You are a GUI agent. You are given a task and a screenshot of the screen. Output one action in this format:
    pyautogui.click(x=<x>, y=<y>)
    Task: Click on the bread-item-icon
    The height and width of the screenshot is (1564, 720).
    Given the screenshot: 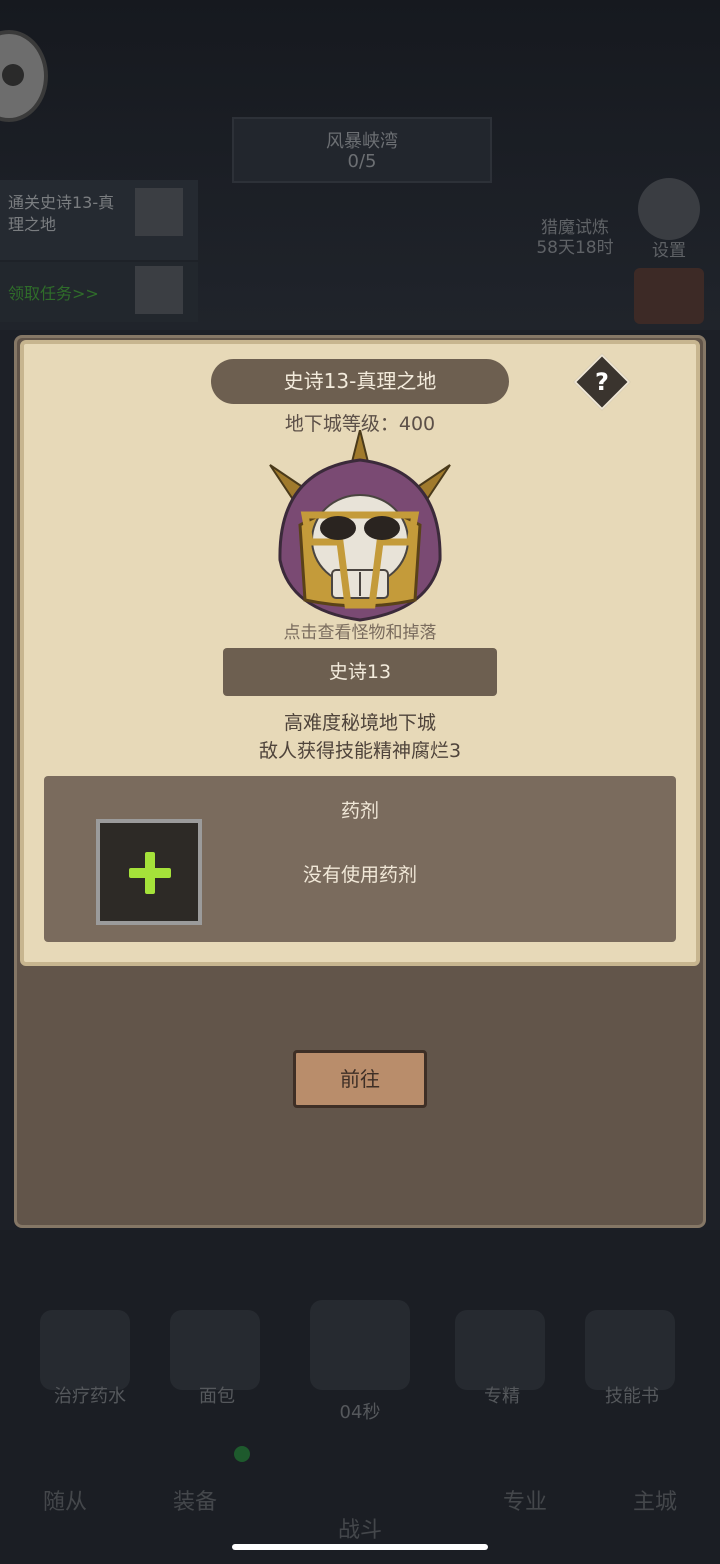 What is the action you would take?
    pyautogui.click(x=215, y=1350)
    